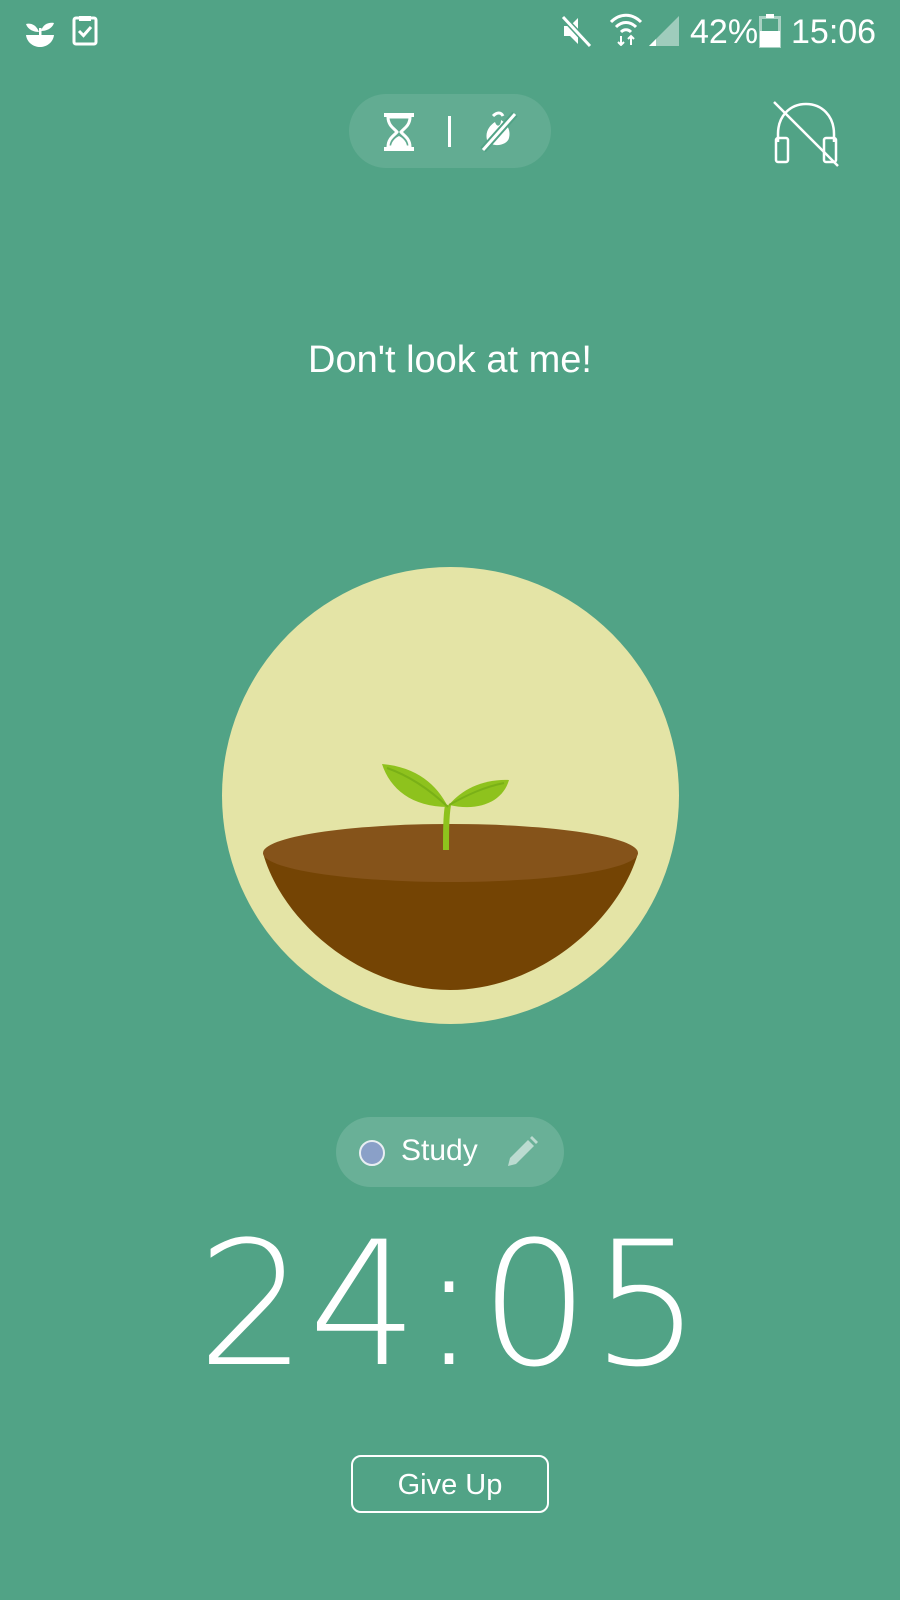  I want to click on mute-icon, so click(577, 31).